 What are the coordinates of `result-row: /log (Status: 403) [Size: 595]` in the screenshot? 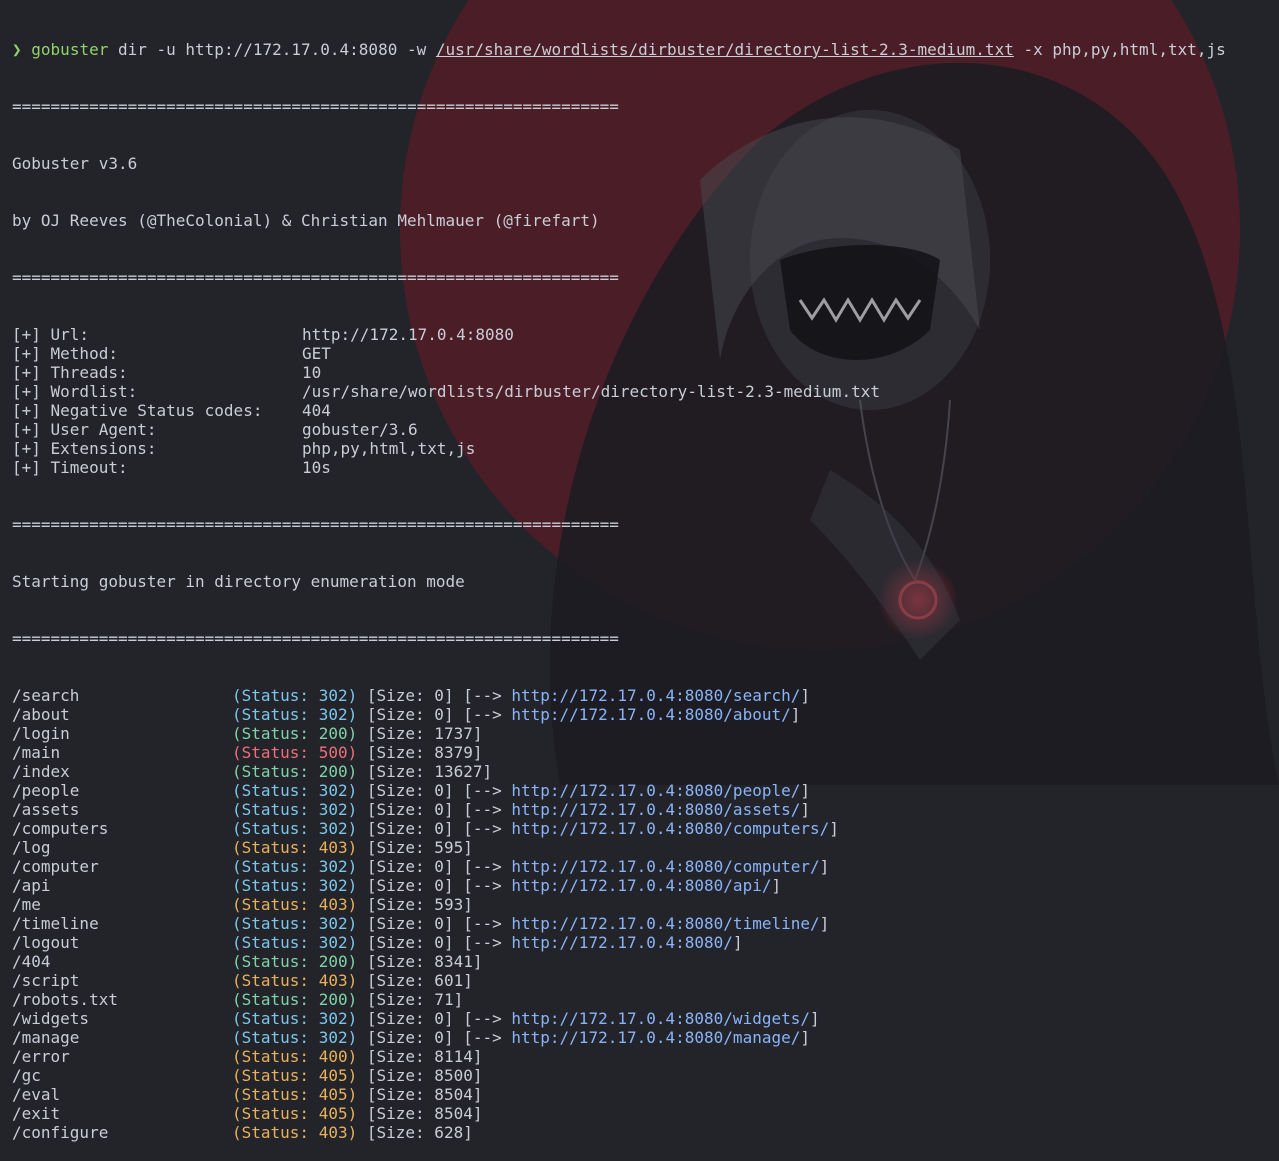 It's located at (619, 847).